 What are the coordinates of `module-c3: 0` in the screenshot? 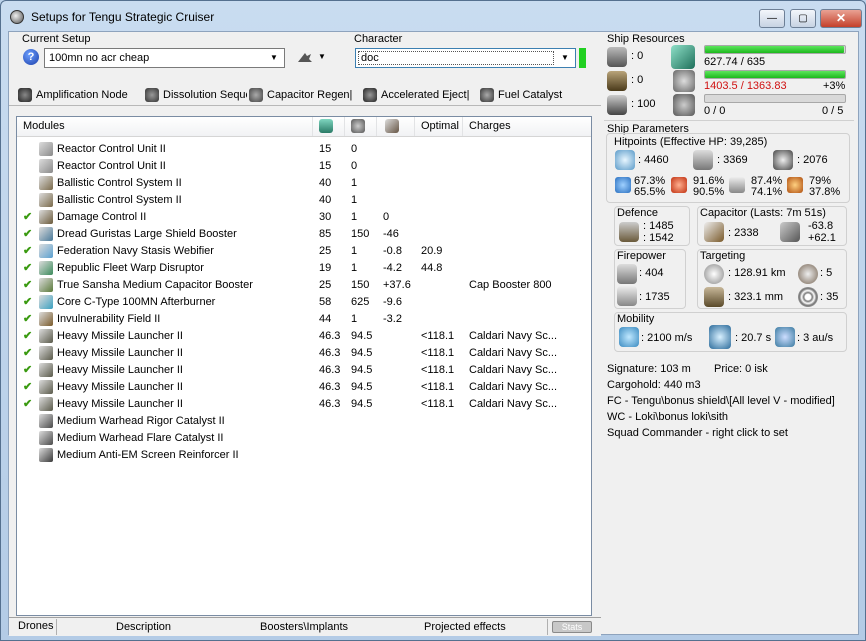 It's located at (386, 217).